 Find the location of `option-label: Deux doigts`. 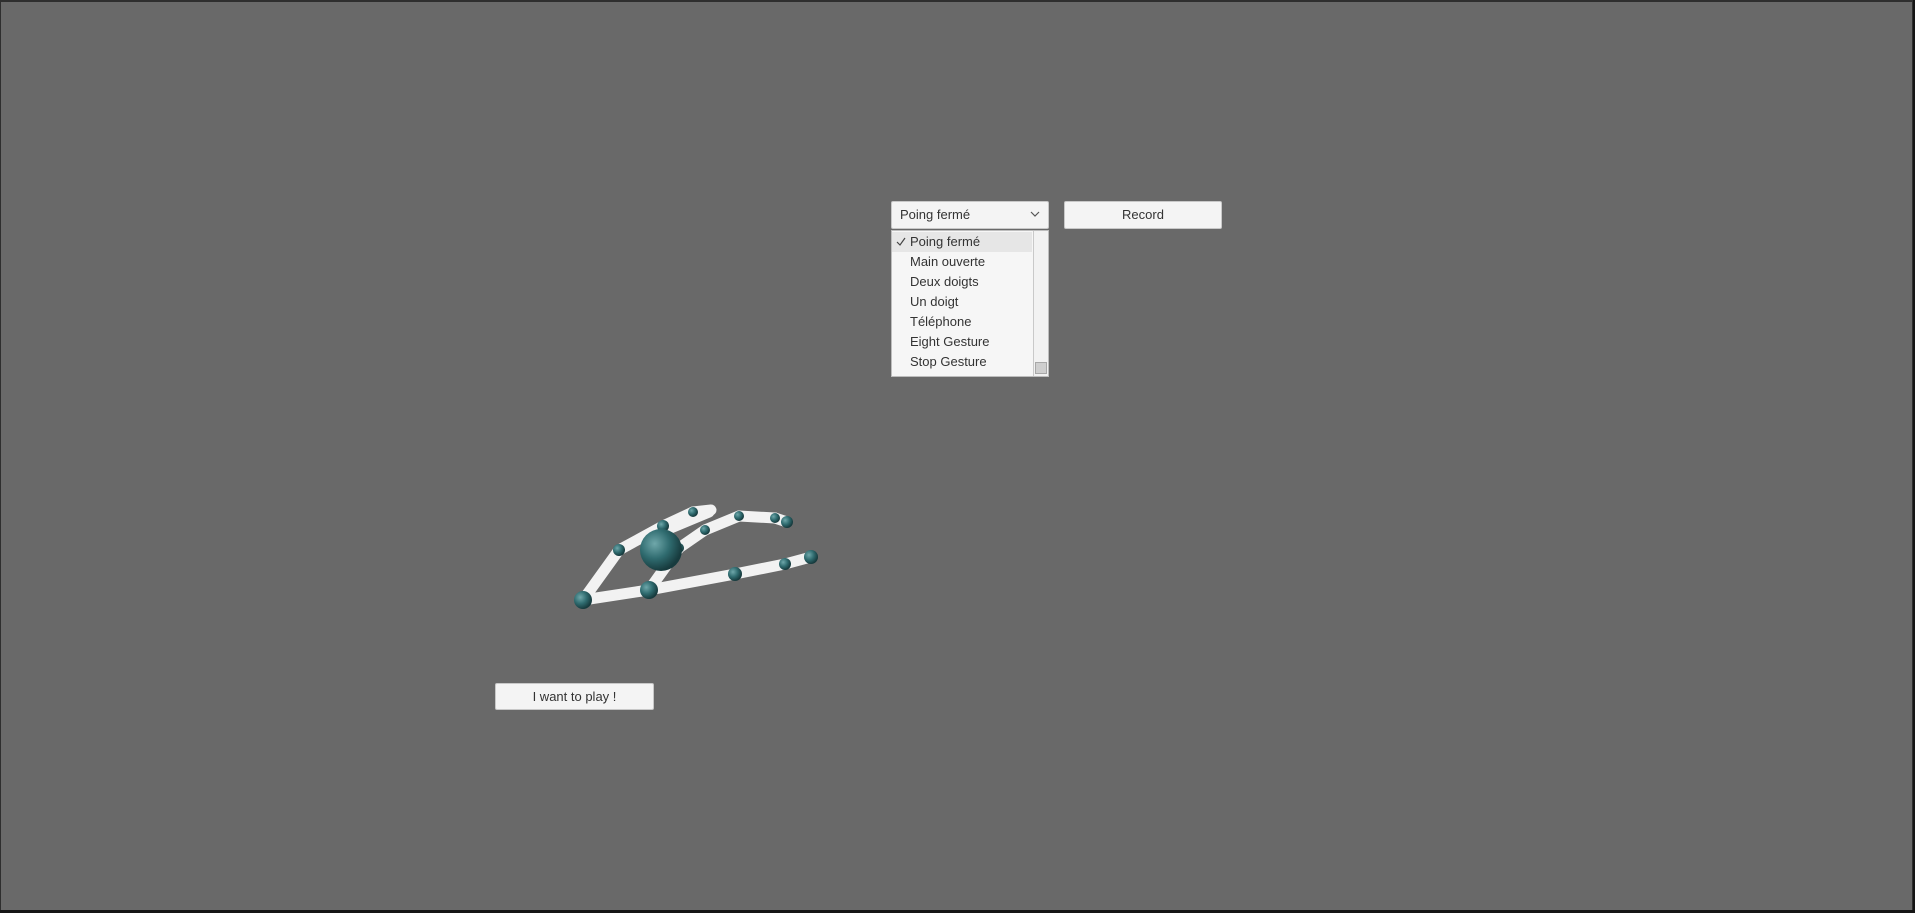

option-label: Deux doigts is located at coordinates (944, 281).